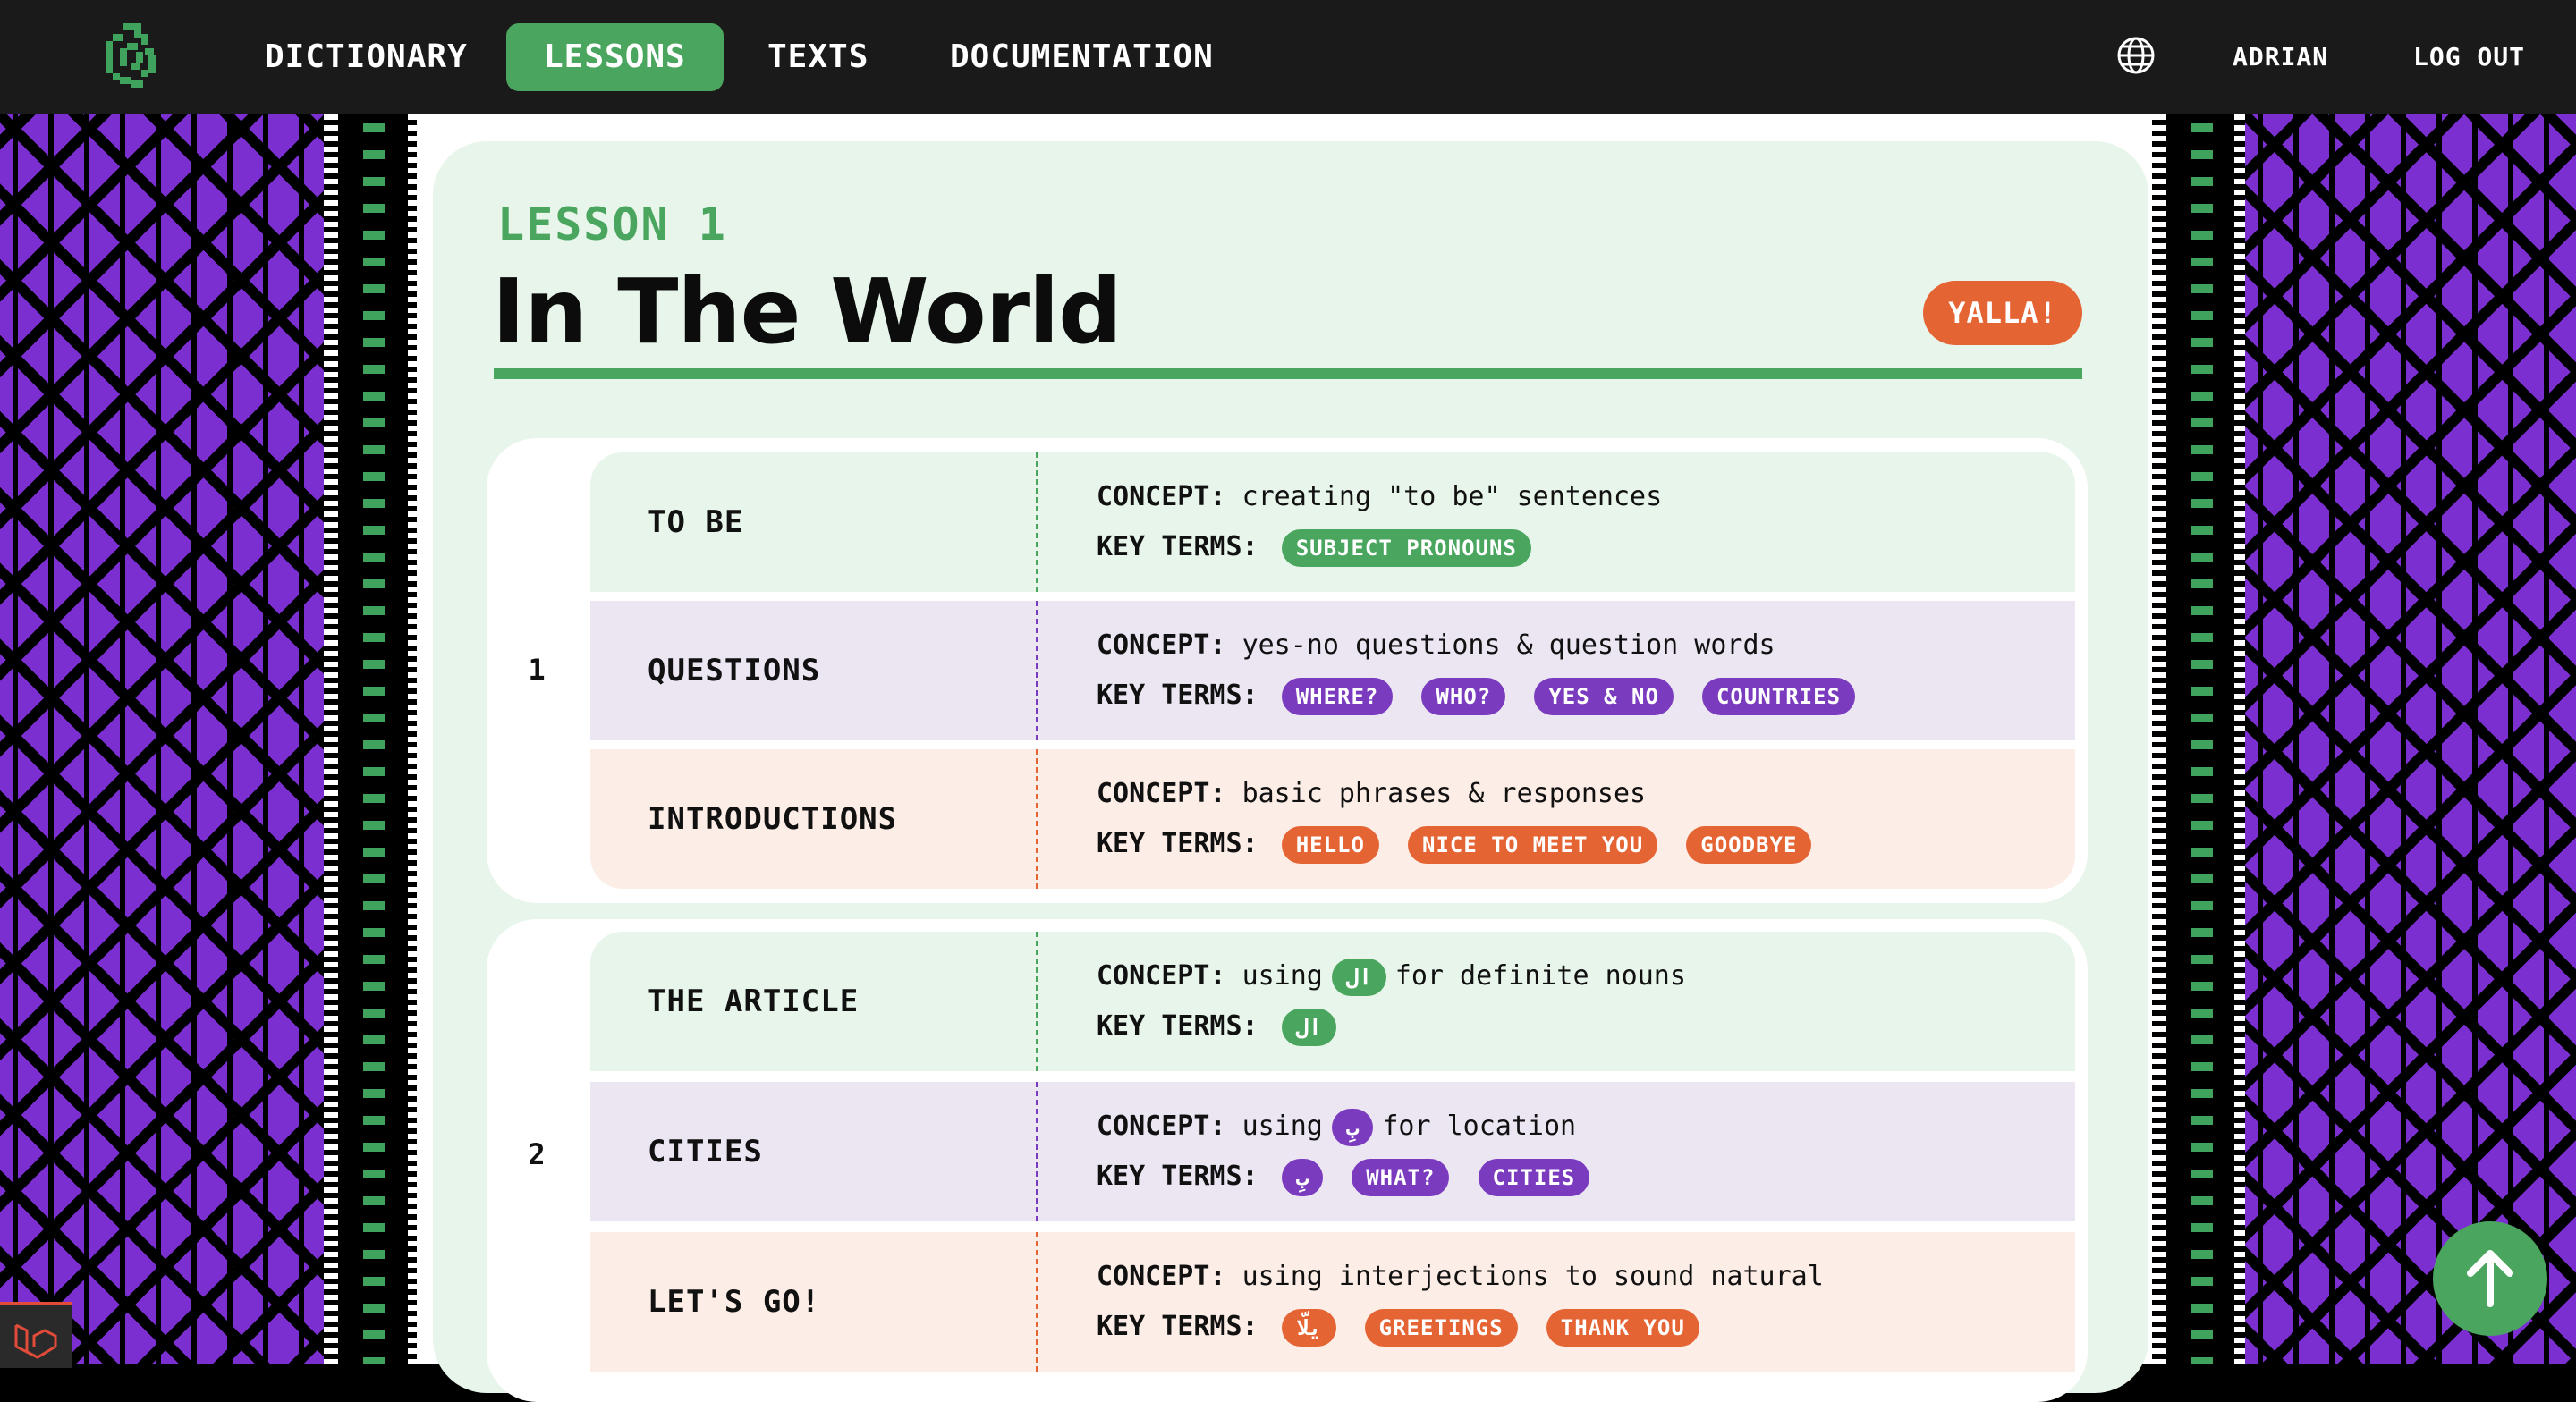  What do you see at coordinates (1401, 1177) in the screenshot?
I see `term-pill: WHAT?` at bounding box center [1401, 1177].